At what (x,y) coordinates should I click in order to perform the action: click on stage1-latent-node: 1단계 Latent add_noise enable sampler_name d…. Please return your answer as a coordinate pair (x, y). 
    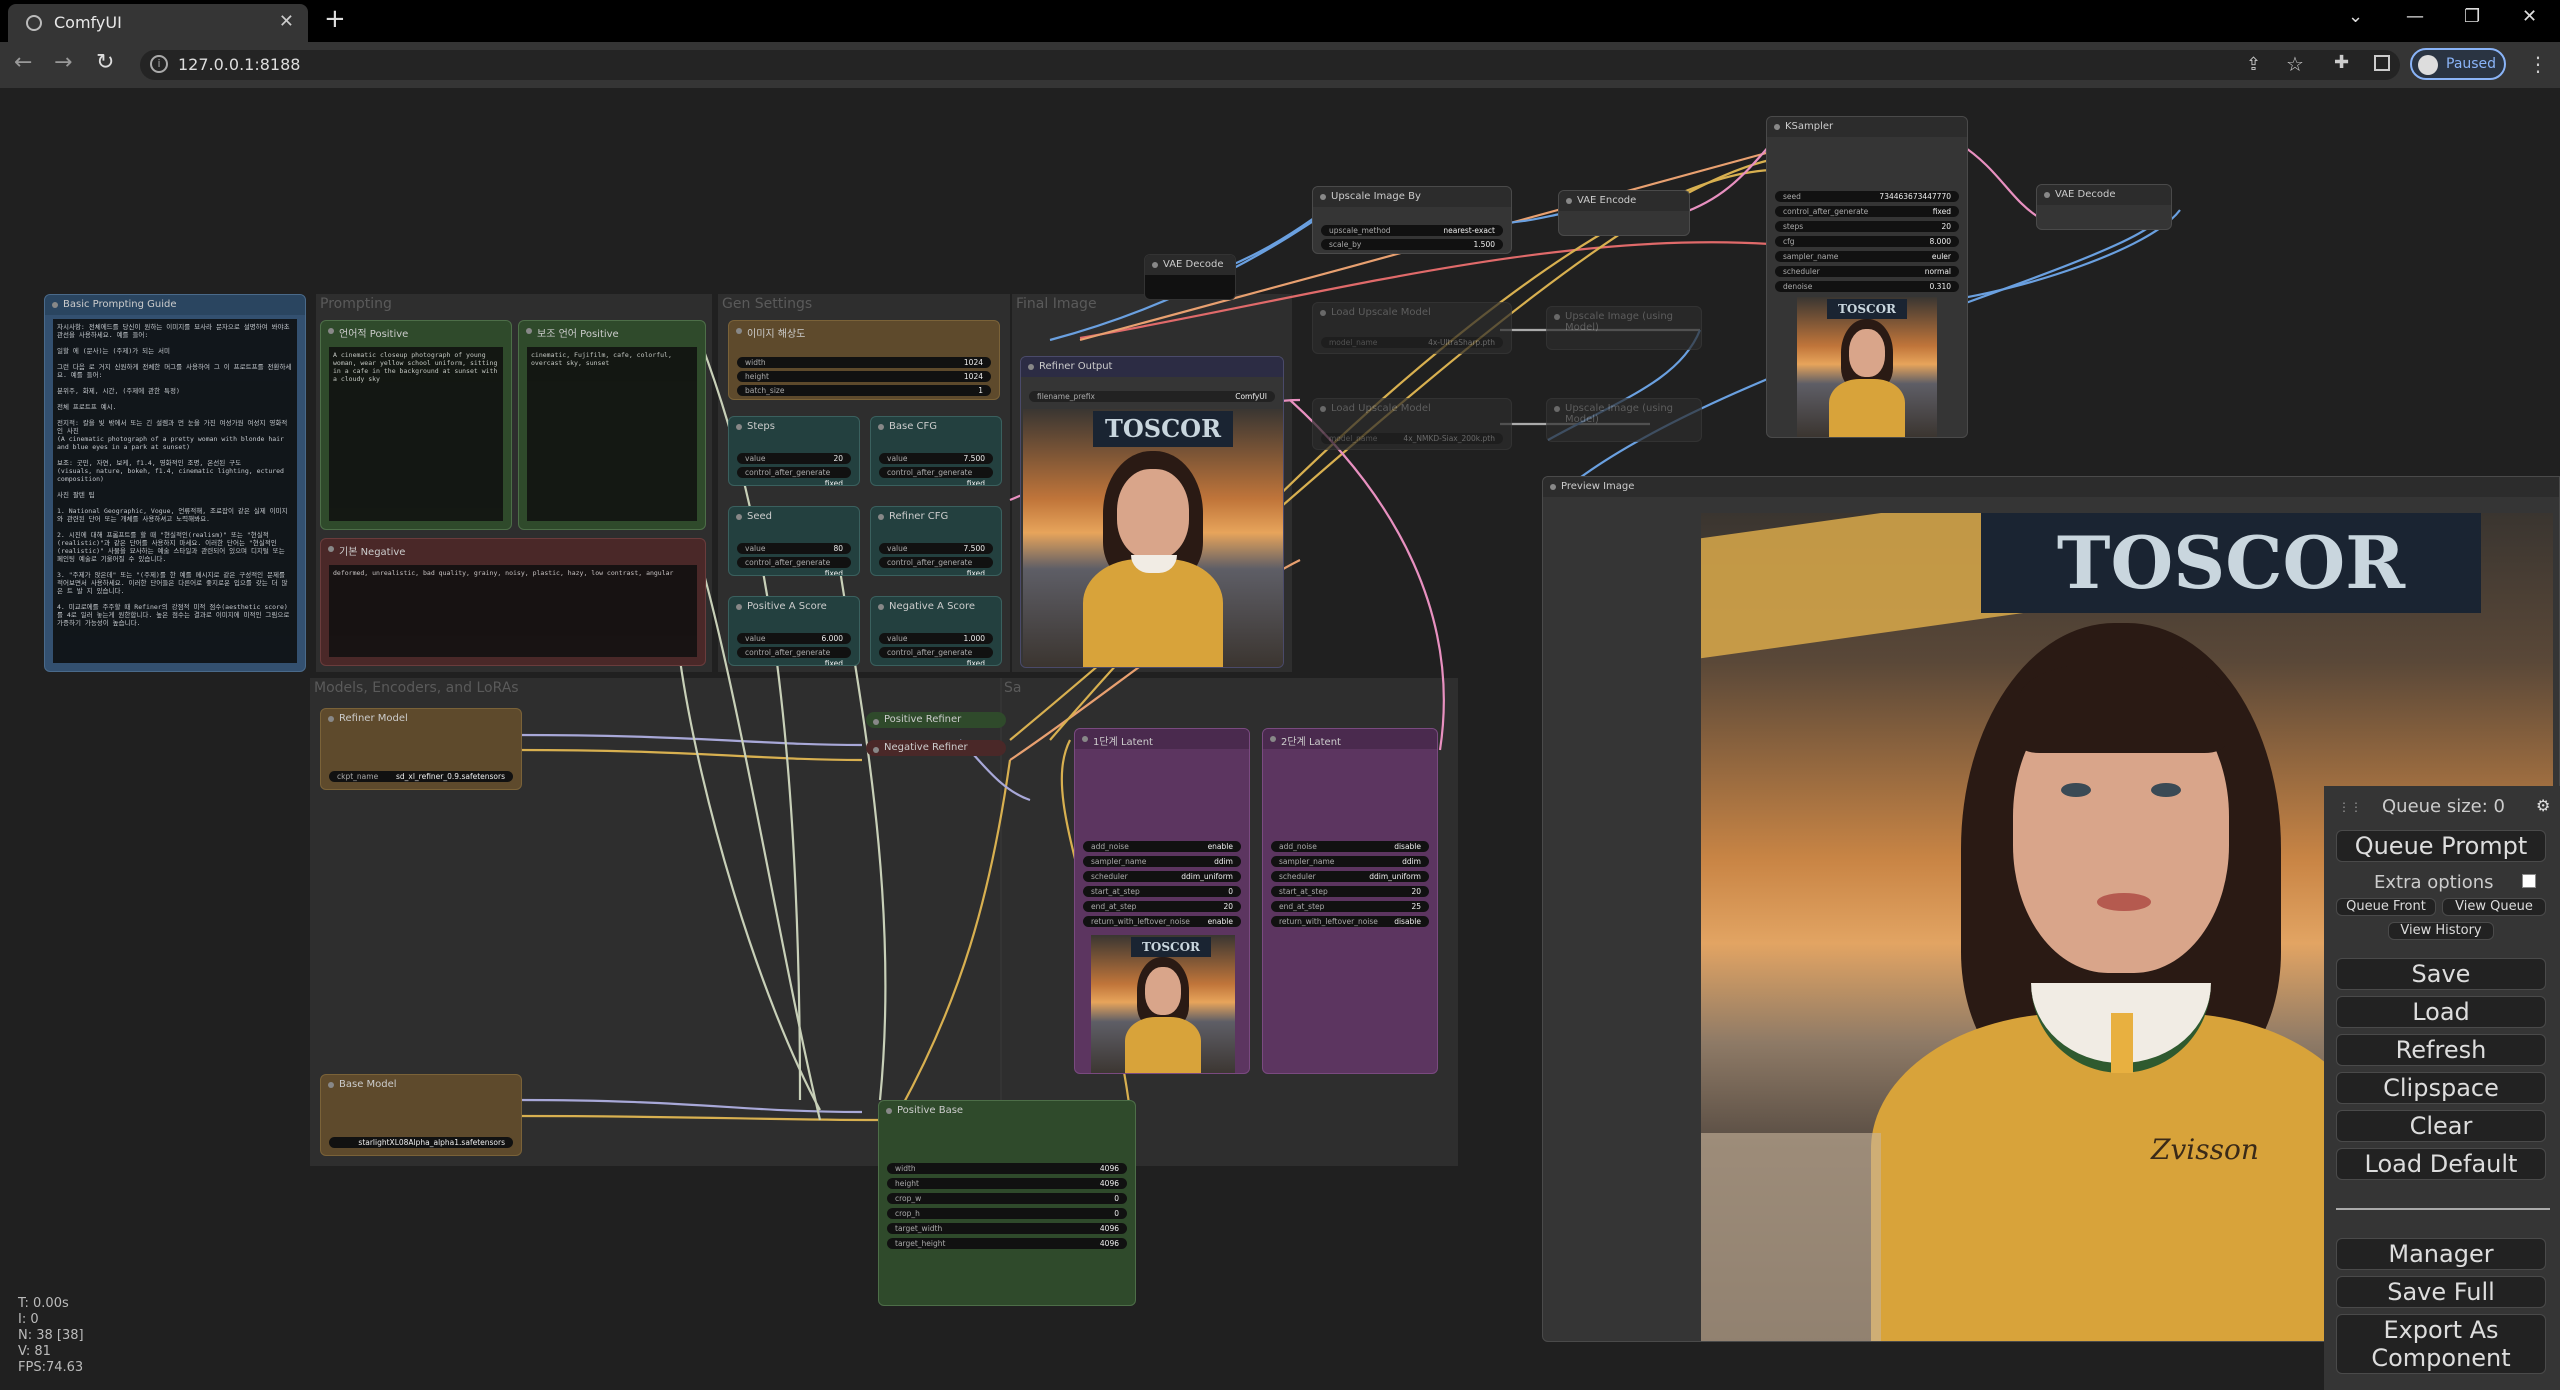
    Looking at the image, I should click on (1162, 901).